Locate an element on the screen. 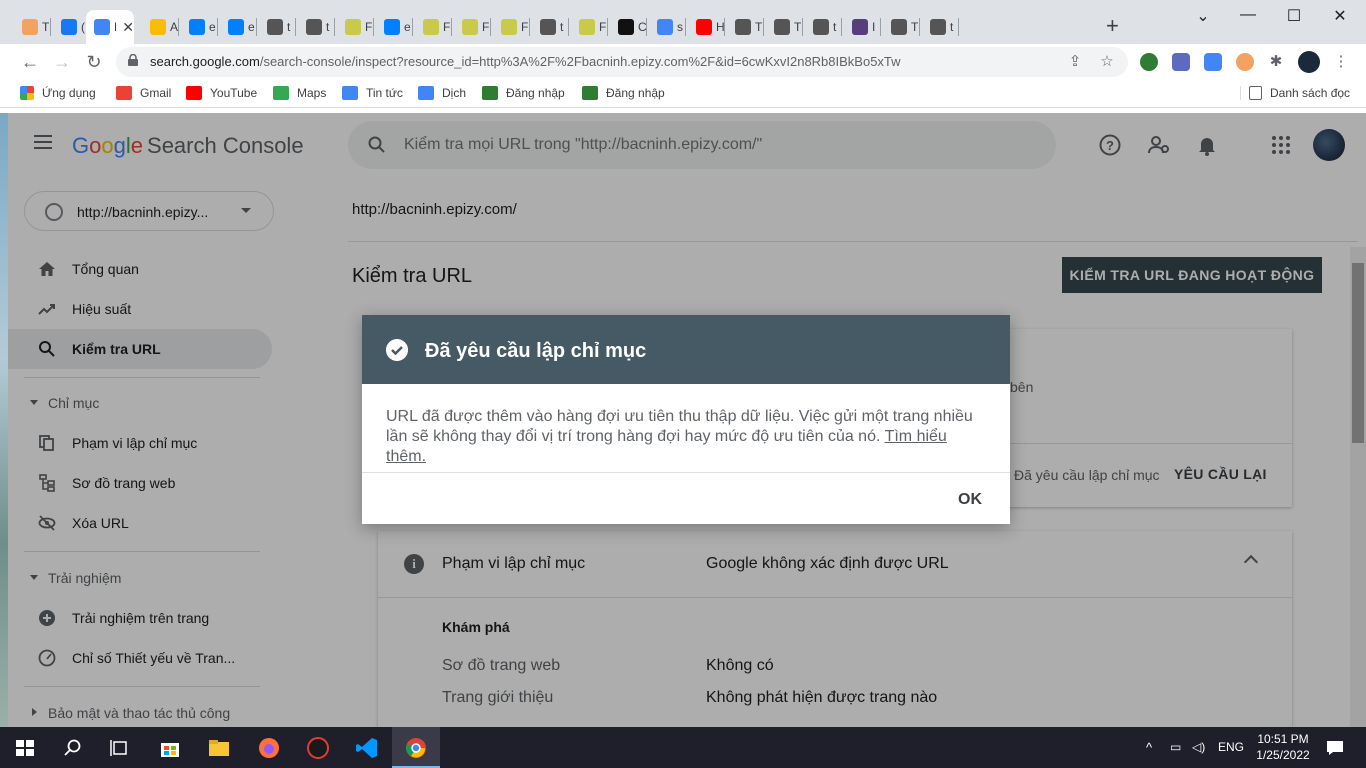  login-site-icon is located at coordinates (490, 93).